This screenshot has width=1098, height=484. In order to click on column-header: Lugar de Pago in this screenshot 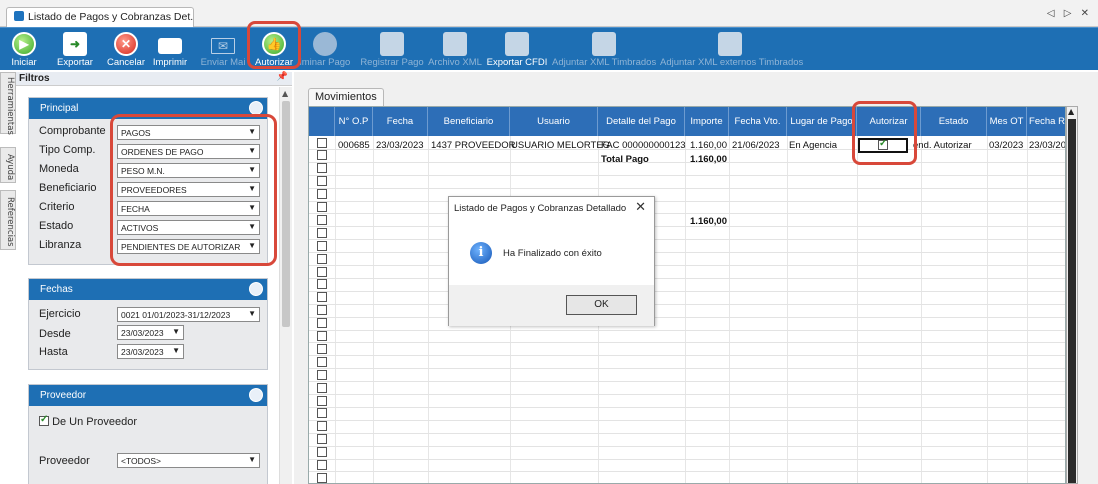, I will do `click(822, 121)`.